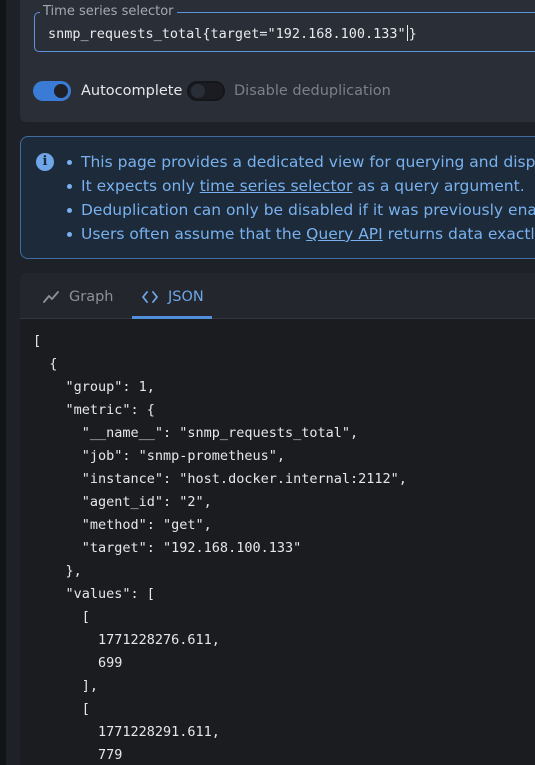  I want to click on tab-json-label: JSON, so click(186, 297).